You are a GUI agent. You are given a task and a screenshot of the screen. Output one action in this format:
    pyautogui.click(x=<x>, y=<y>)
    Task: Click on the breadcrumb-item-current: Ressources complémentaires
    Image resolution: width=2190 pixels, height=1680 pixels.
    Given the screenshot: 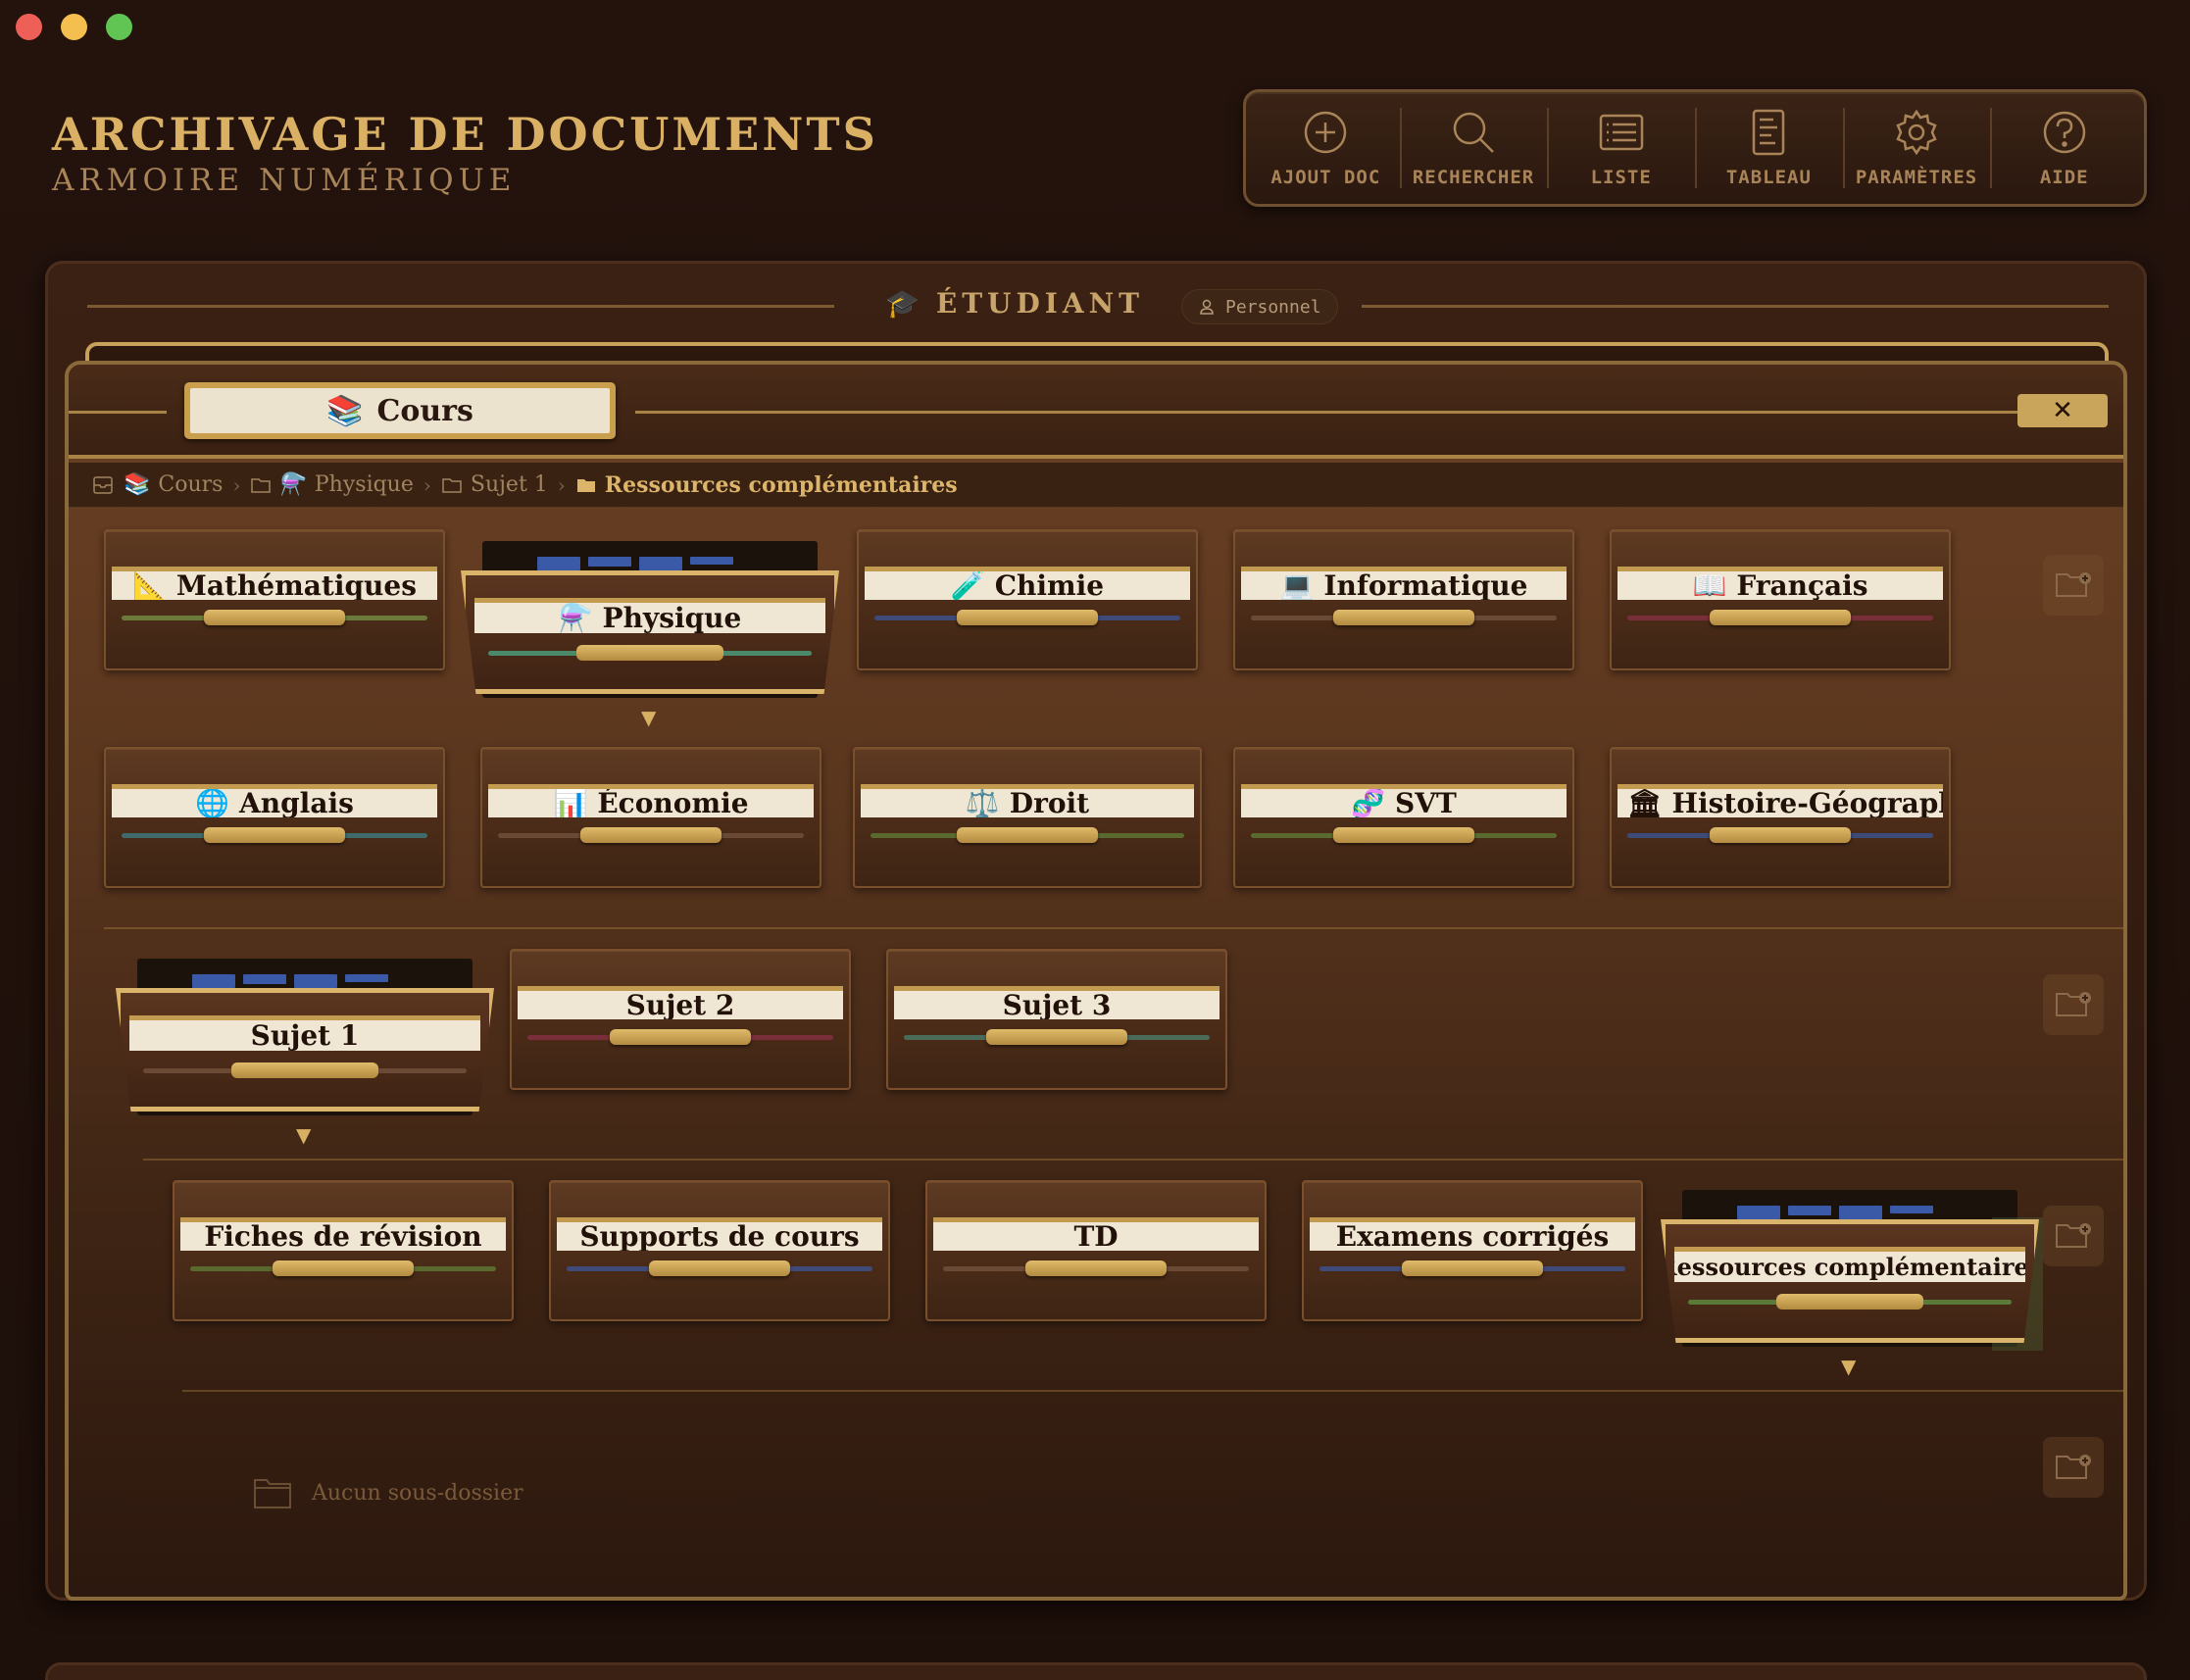 What is the action you would take?
    pyautogui.click(x=767, y=485)
    